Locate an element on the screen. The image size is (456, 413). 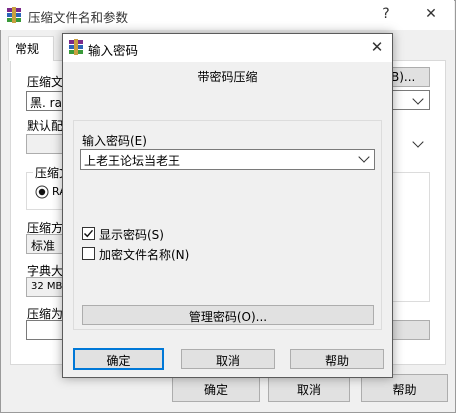
archive-name-value: 黑. rar is located at coordinates (48, 103).